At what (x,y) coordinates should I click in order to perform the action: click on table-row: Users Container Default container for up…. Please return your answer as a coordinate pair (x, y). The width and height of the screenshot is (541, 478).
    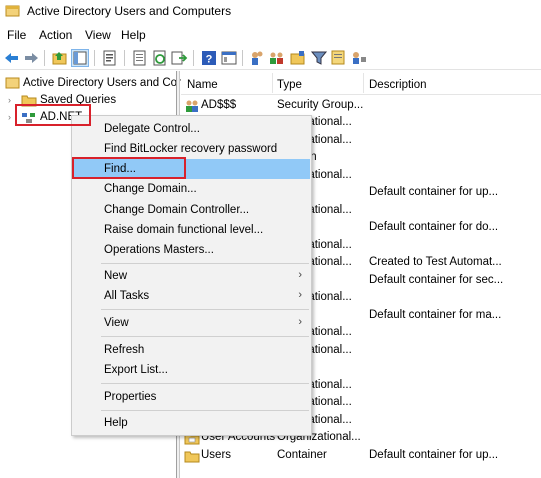
    Looking at the image, I should click on (361, 455).